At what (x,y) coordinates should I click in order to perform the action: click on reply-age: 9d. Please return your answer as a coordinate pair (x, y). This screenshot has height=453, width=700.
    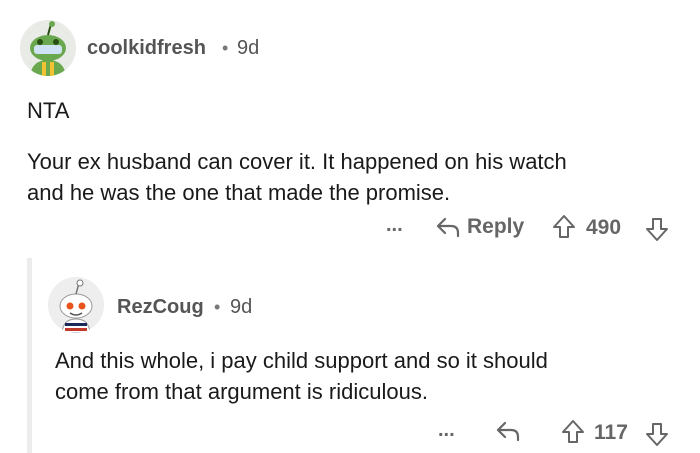
    Looking at the image, I should click on (241, 307).